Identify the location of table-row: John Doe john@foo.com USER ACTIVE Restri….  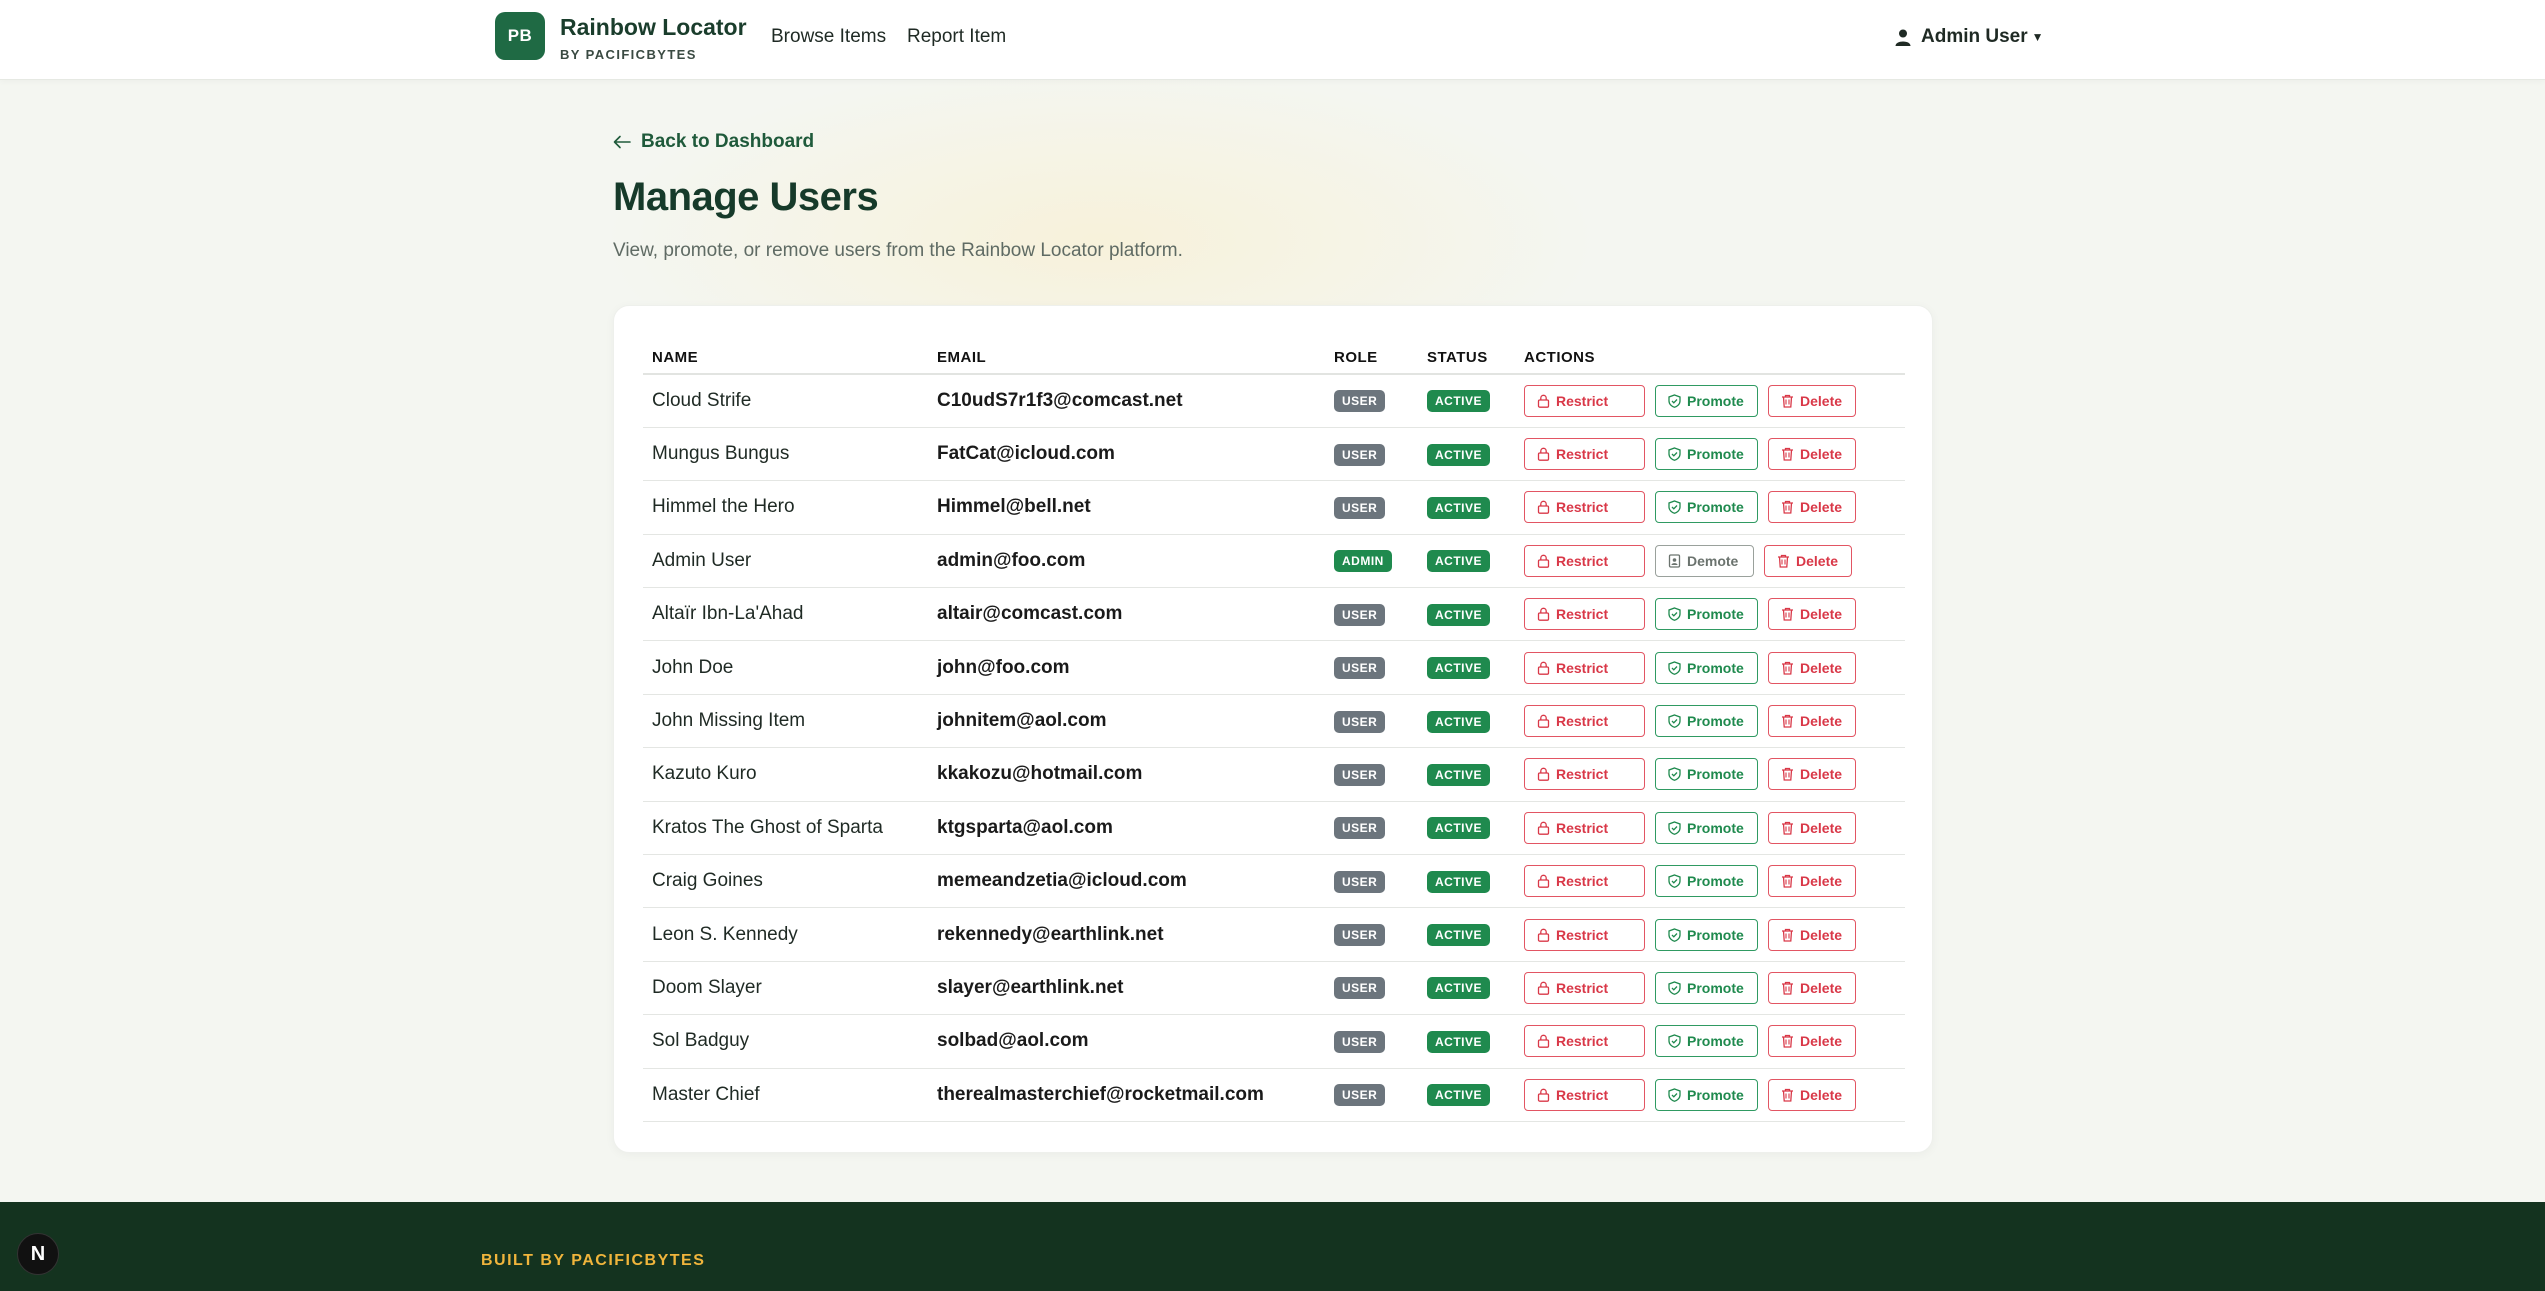
(1274, 667).